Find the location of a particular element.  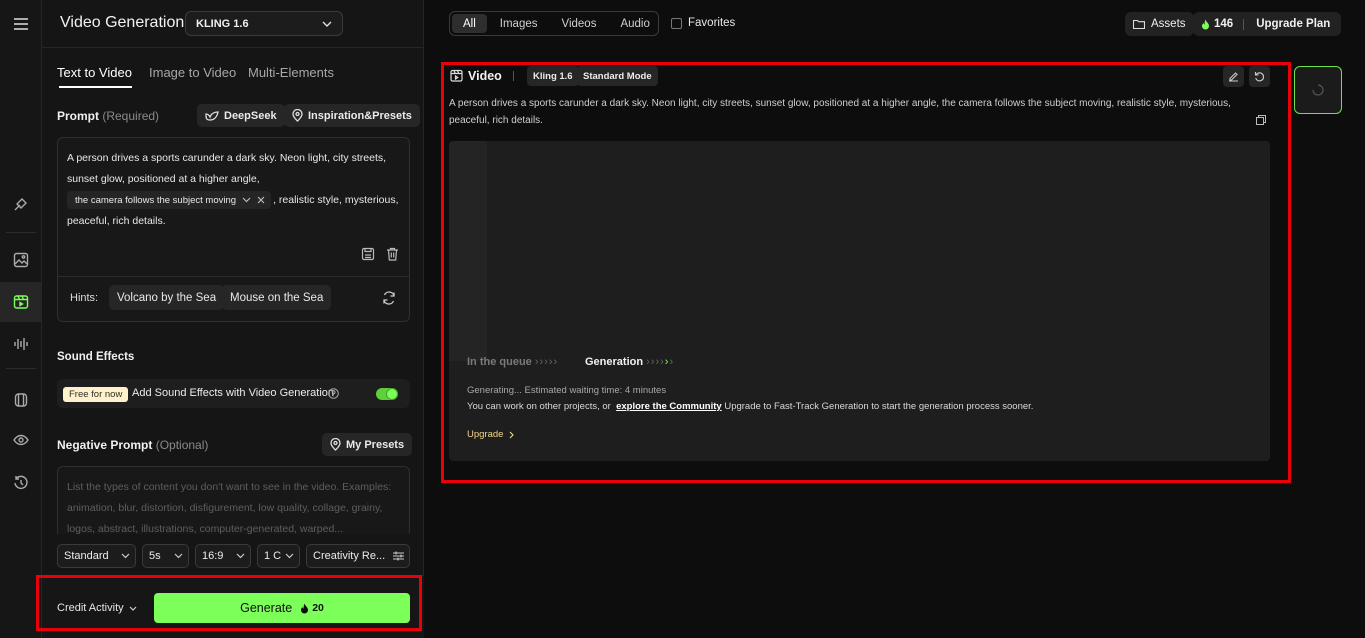

explore-community-link: explore the Community is located at coordinates (669, 406).